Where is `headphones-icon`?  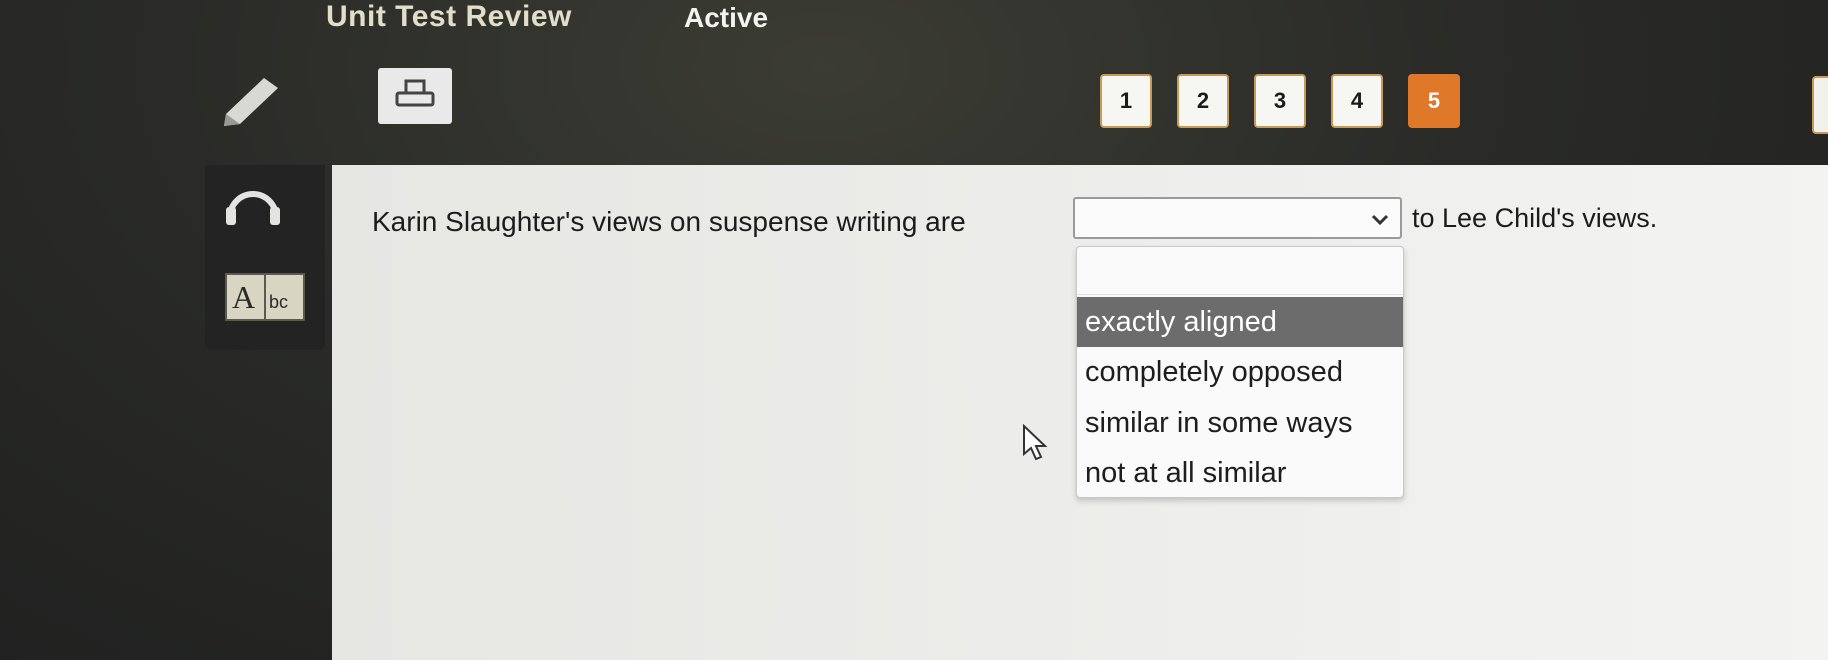
headphones-icon is located at coordinates (253, 204).